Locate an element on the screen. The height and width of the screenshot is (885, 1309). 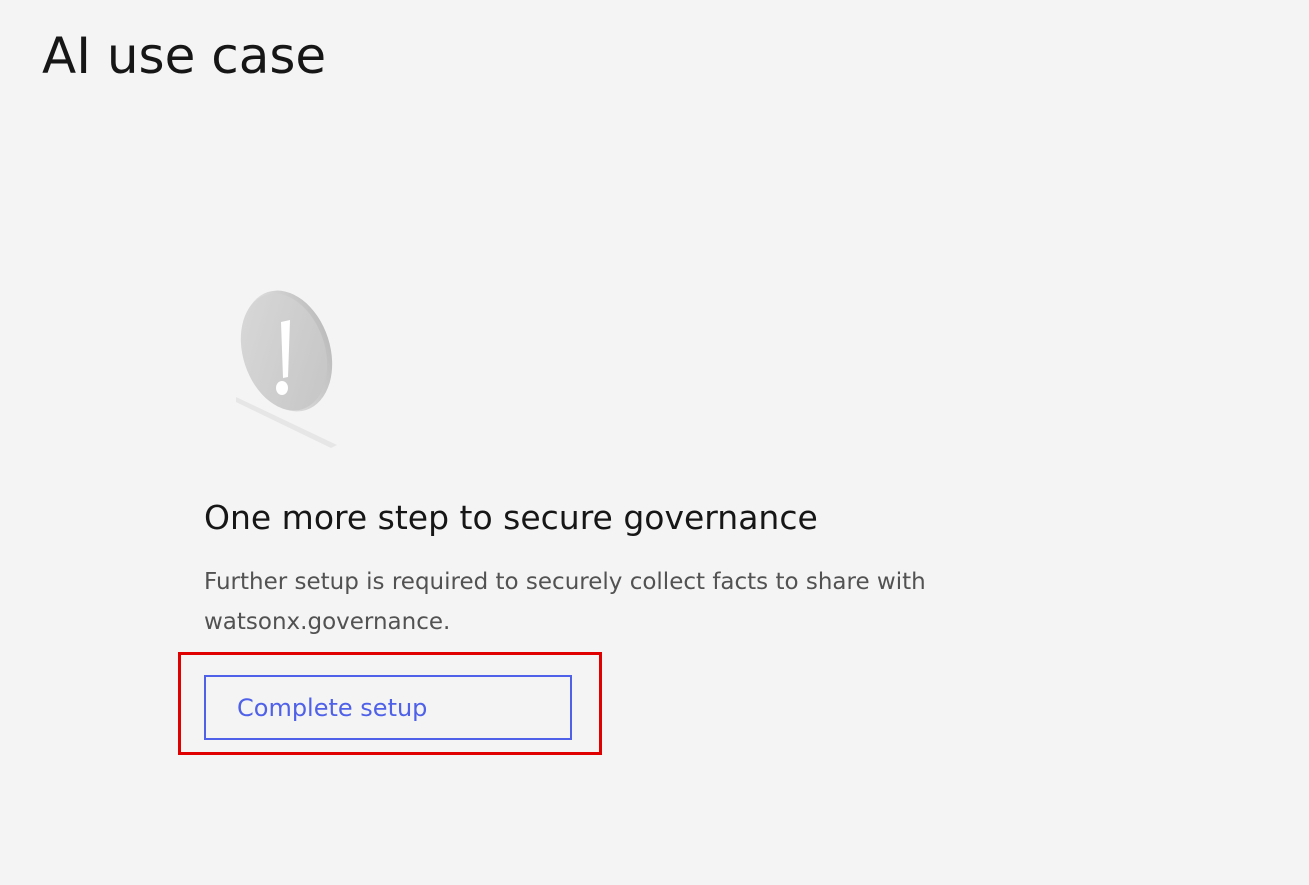
page-title: AI use case is located at coordinates (184, 56).